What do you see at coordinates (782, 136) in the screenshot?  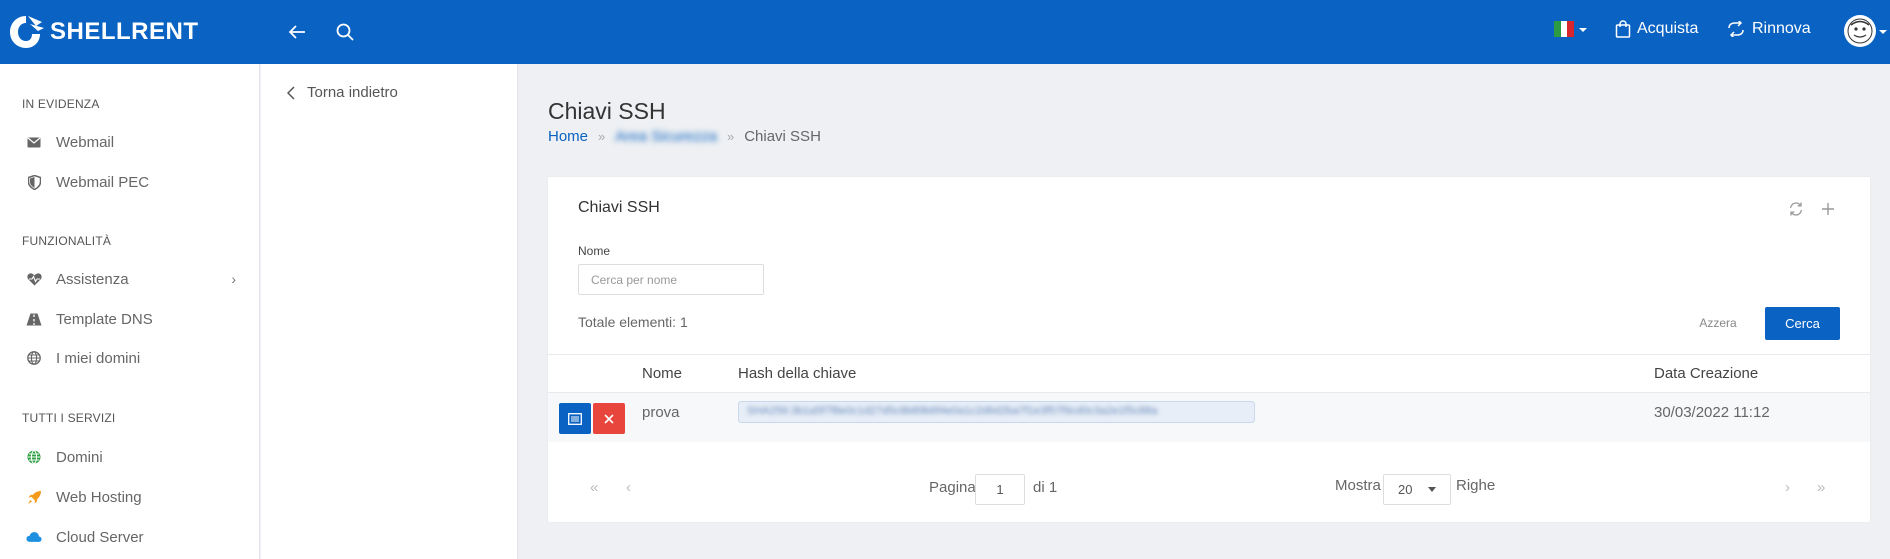 I see `breadcrumb-current: Chiavi SSH` at bounding box center [782, 136].